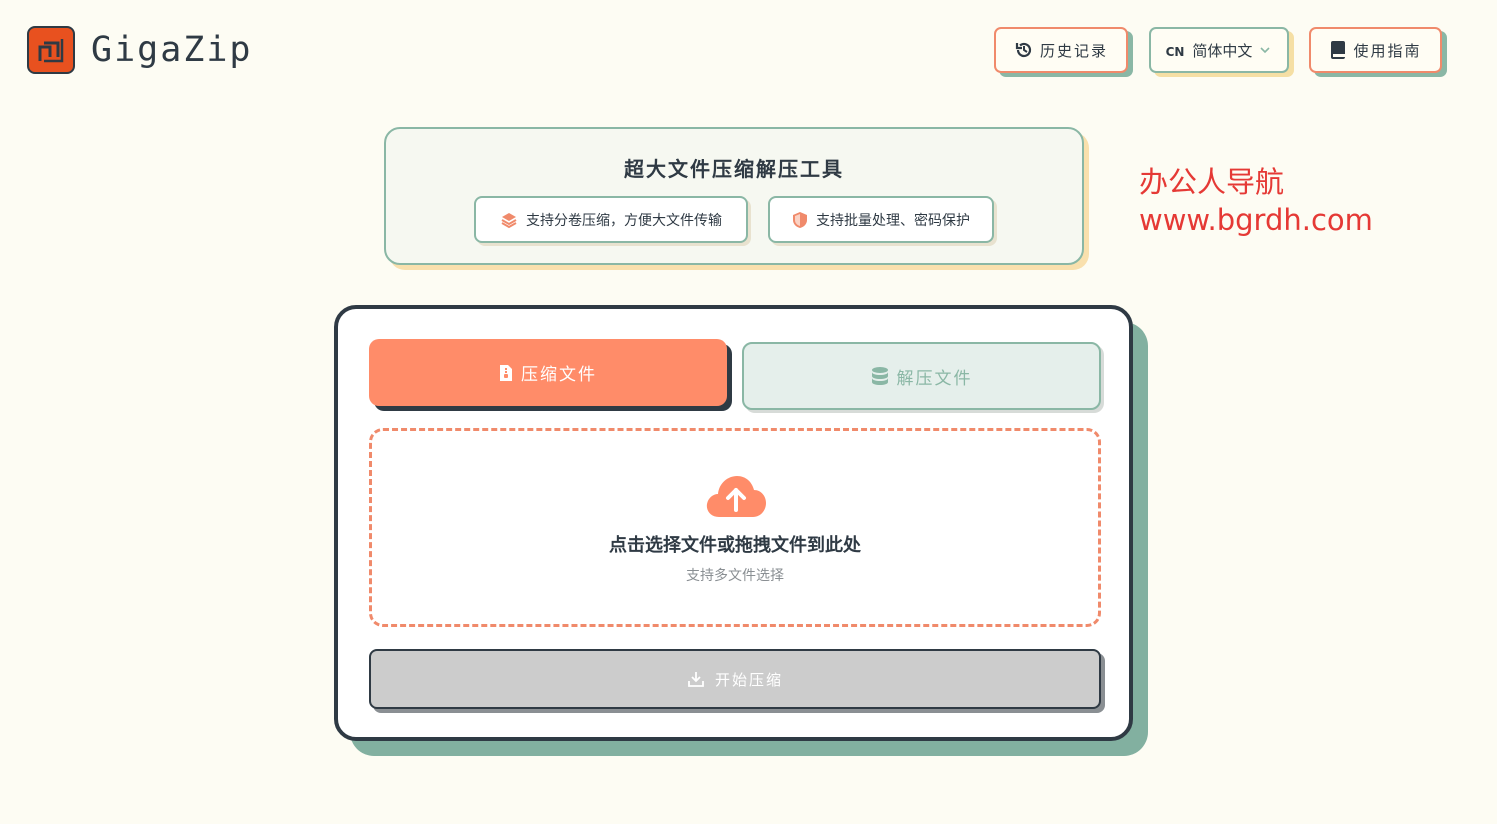  What do you see at coordinates (736, 498) in the screenshot?
I see `cloud-upload-icon` at bounding box center [736, 498].